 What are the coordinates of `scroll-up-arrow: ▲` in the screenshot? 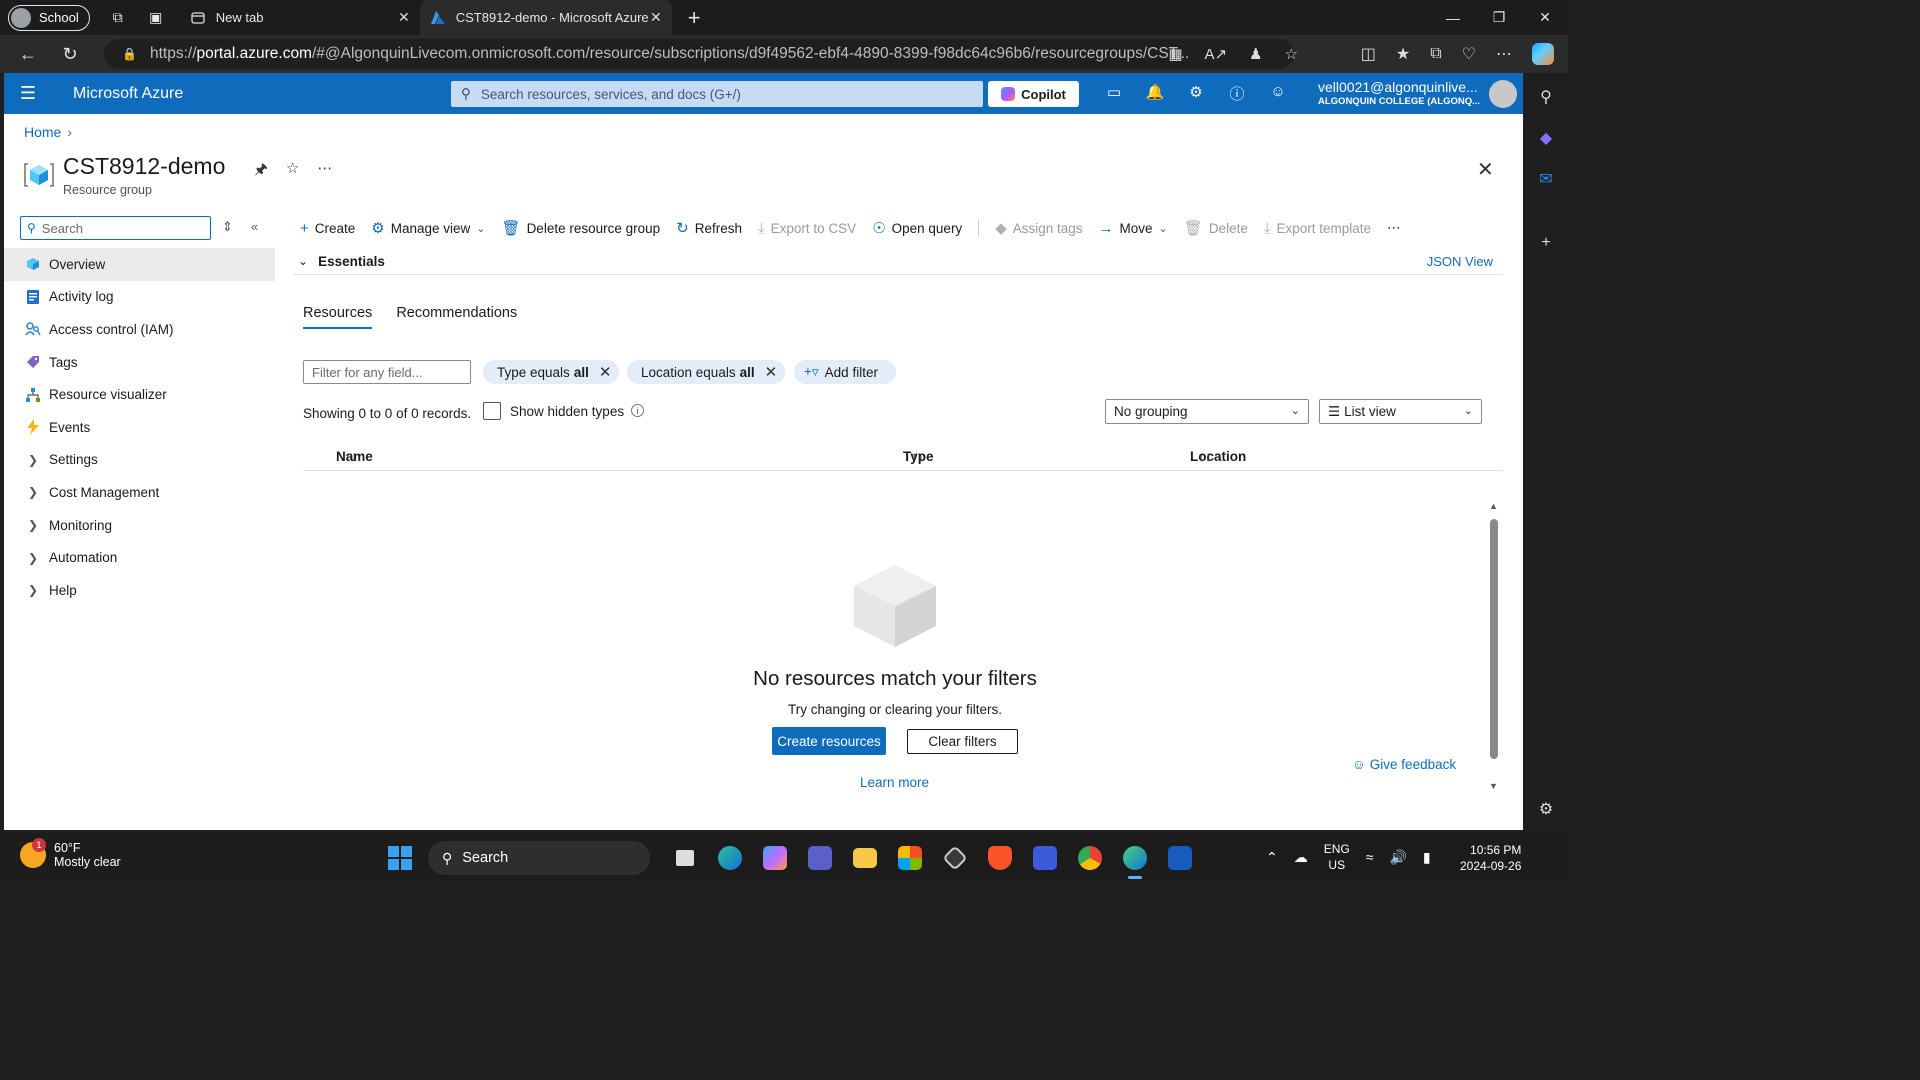 It's located at (1493, 506).